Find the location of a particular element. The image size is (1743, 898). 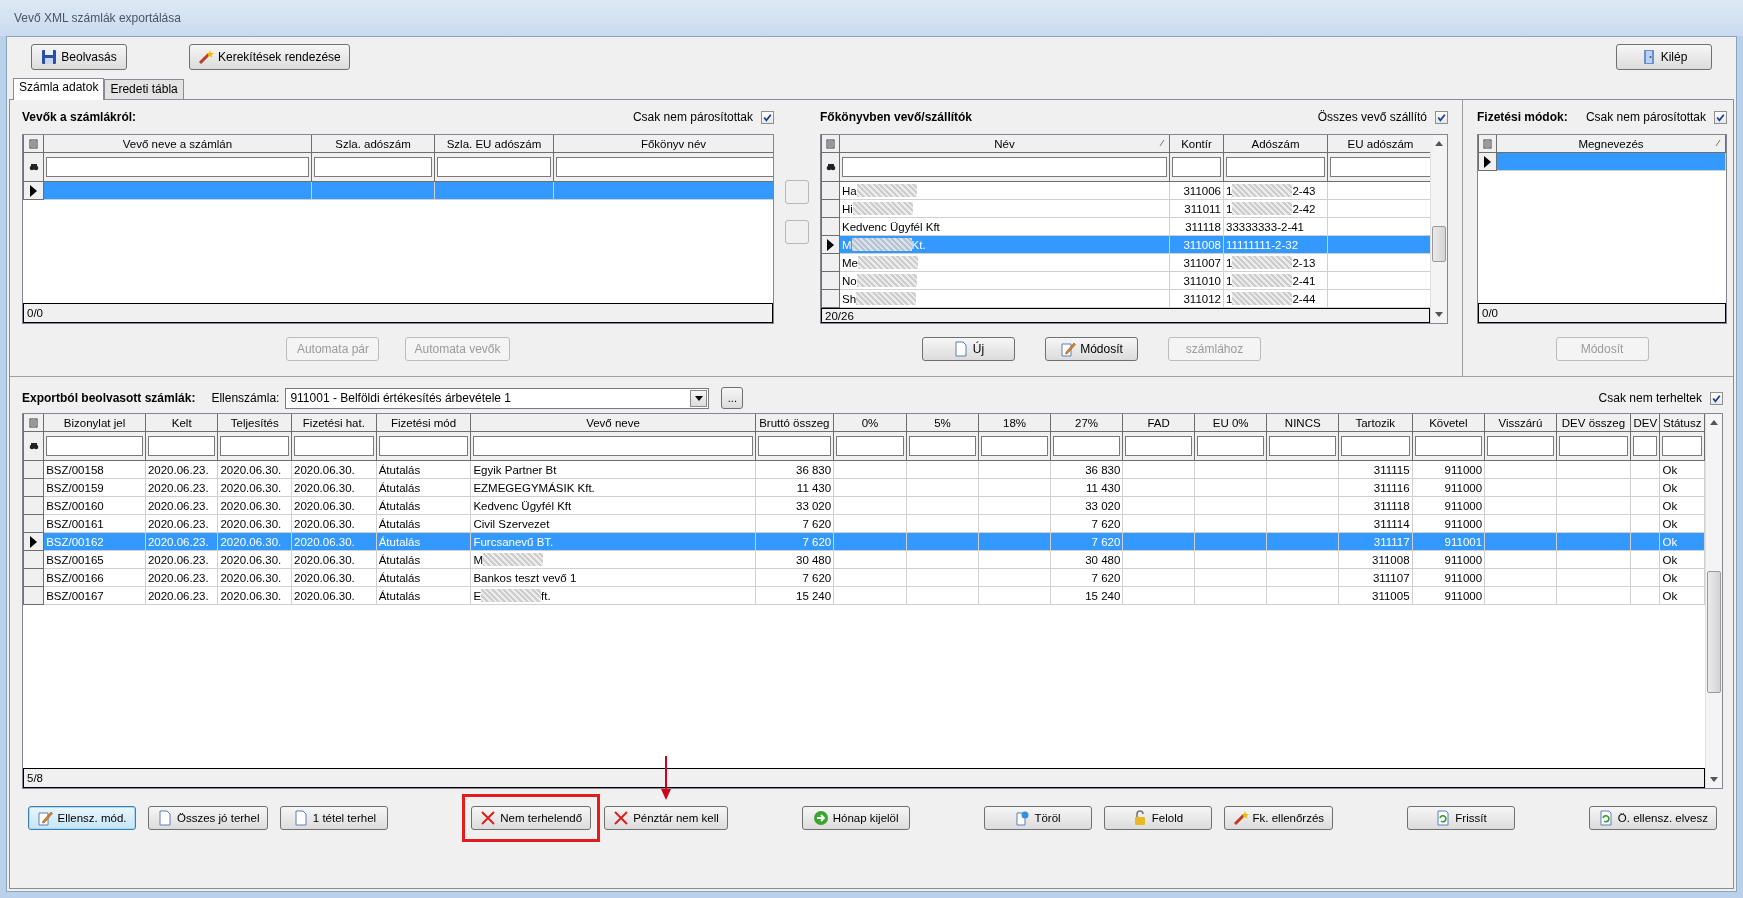

table-cell: M is located at coordinates (847, 244).